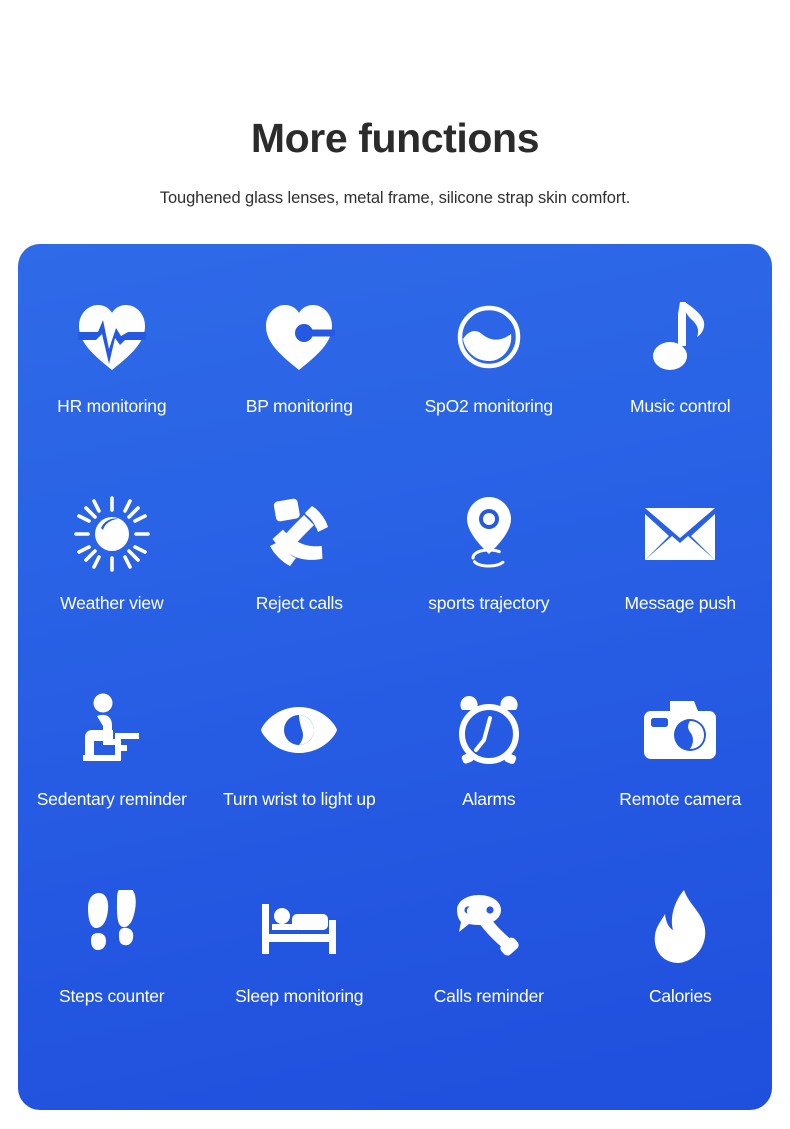 The width and height of the screenshot is (790, 1129). I want to click on map-pin-icon, so click(489, 534).